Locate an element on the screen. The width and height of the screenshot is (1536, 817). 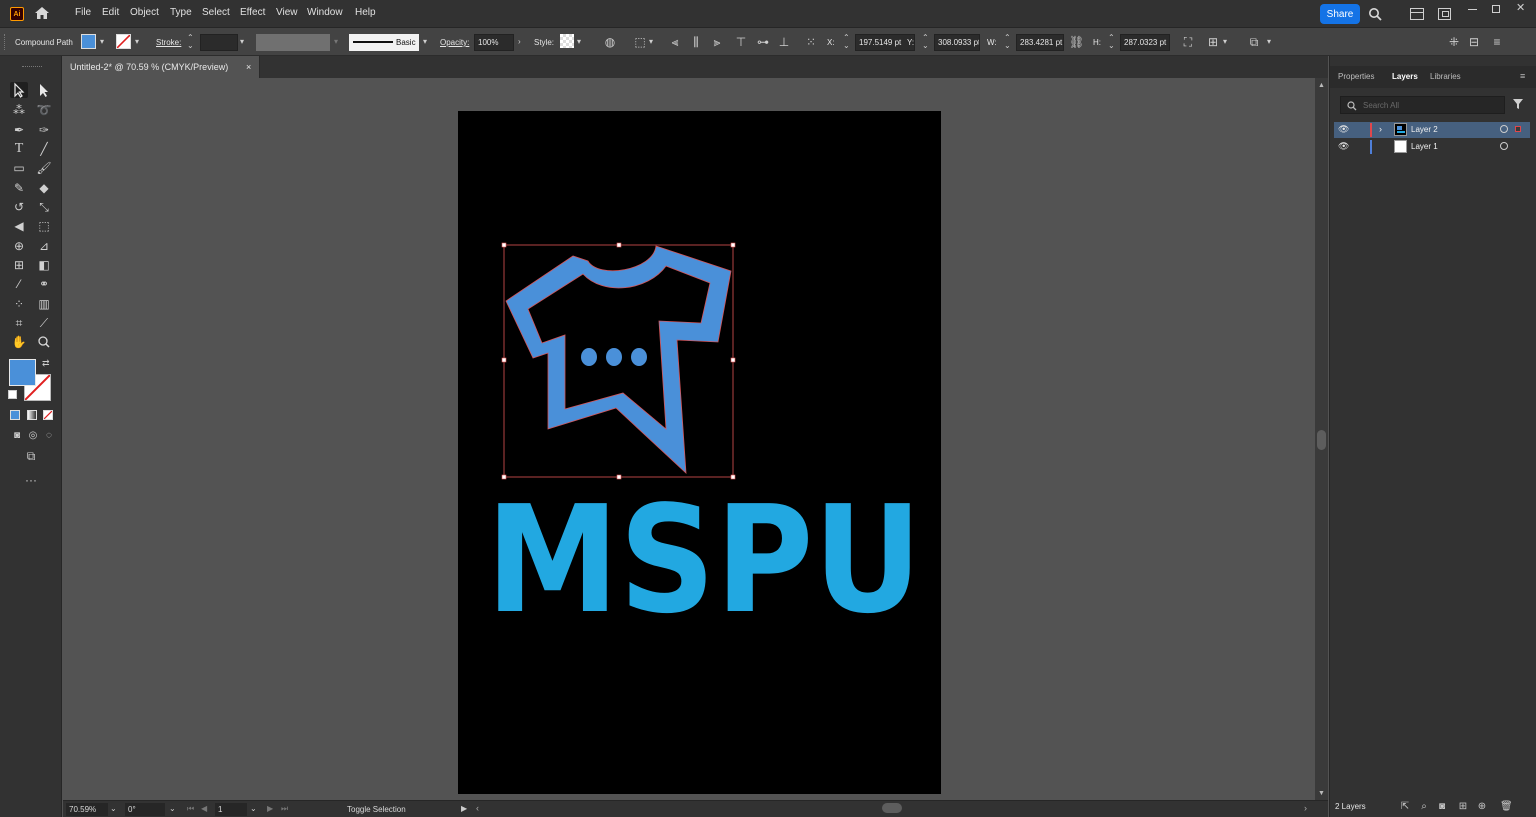
recolor-artwork-icon: ◍ is located at coordinates (610, 42).